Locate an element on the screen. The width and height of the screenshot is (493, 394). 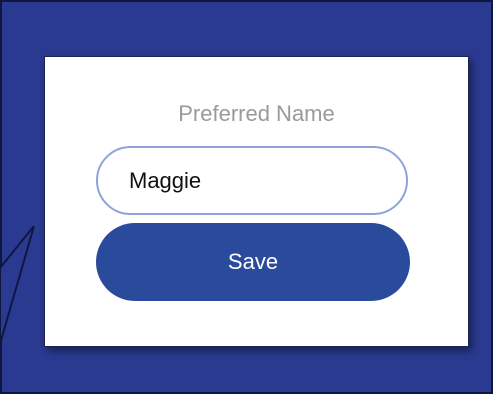
preferred-name-input is located at coordinates (252, 180).